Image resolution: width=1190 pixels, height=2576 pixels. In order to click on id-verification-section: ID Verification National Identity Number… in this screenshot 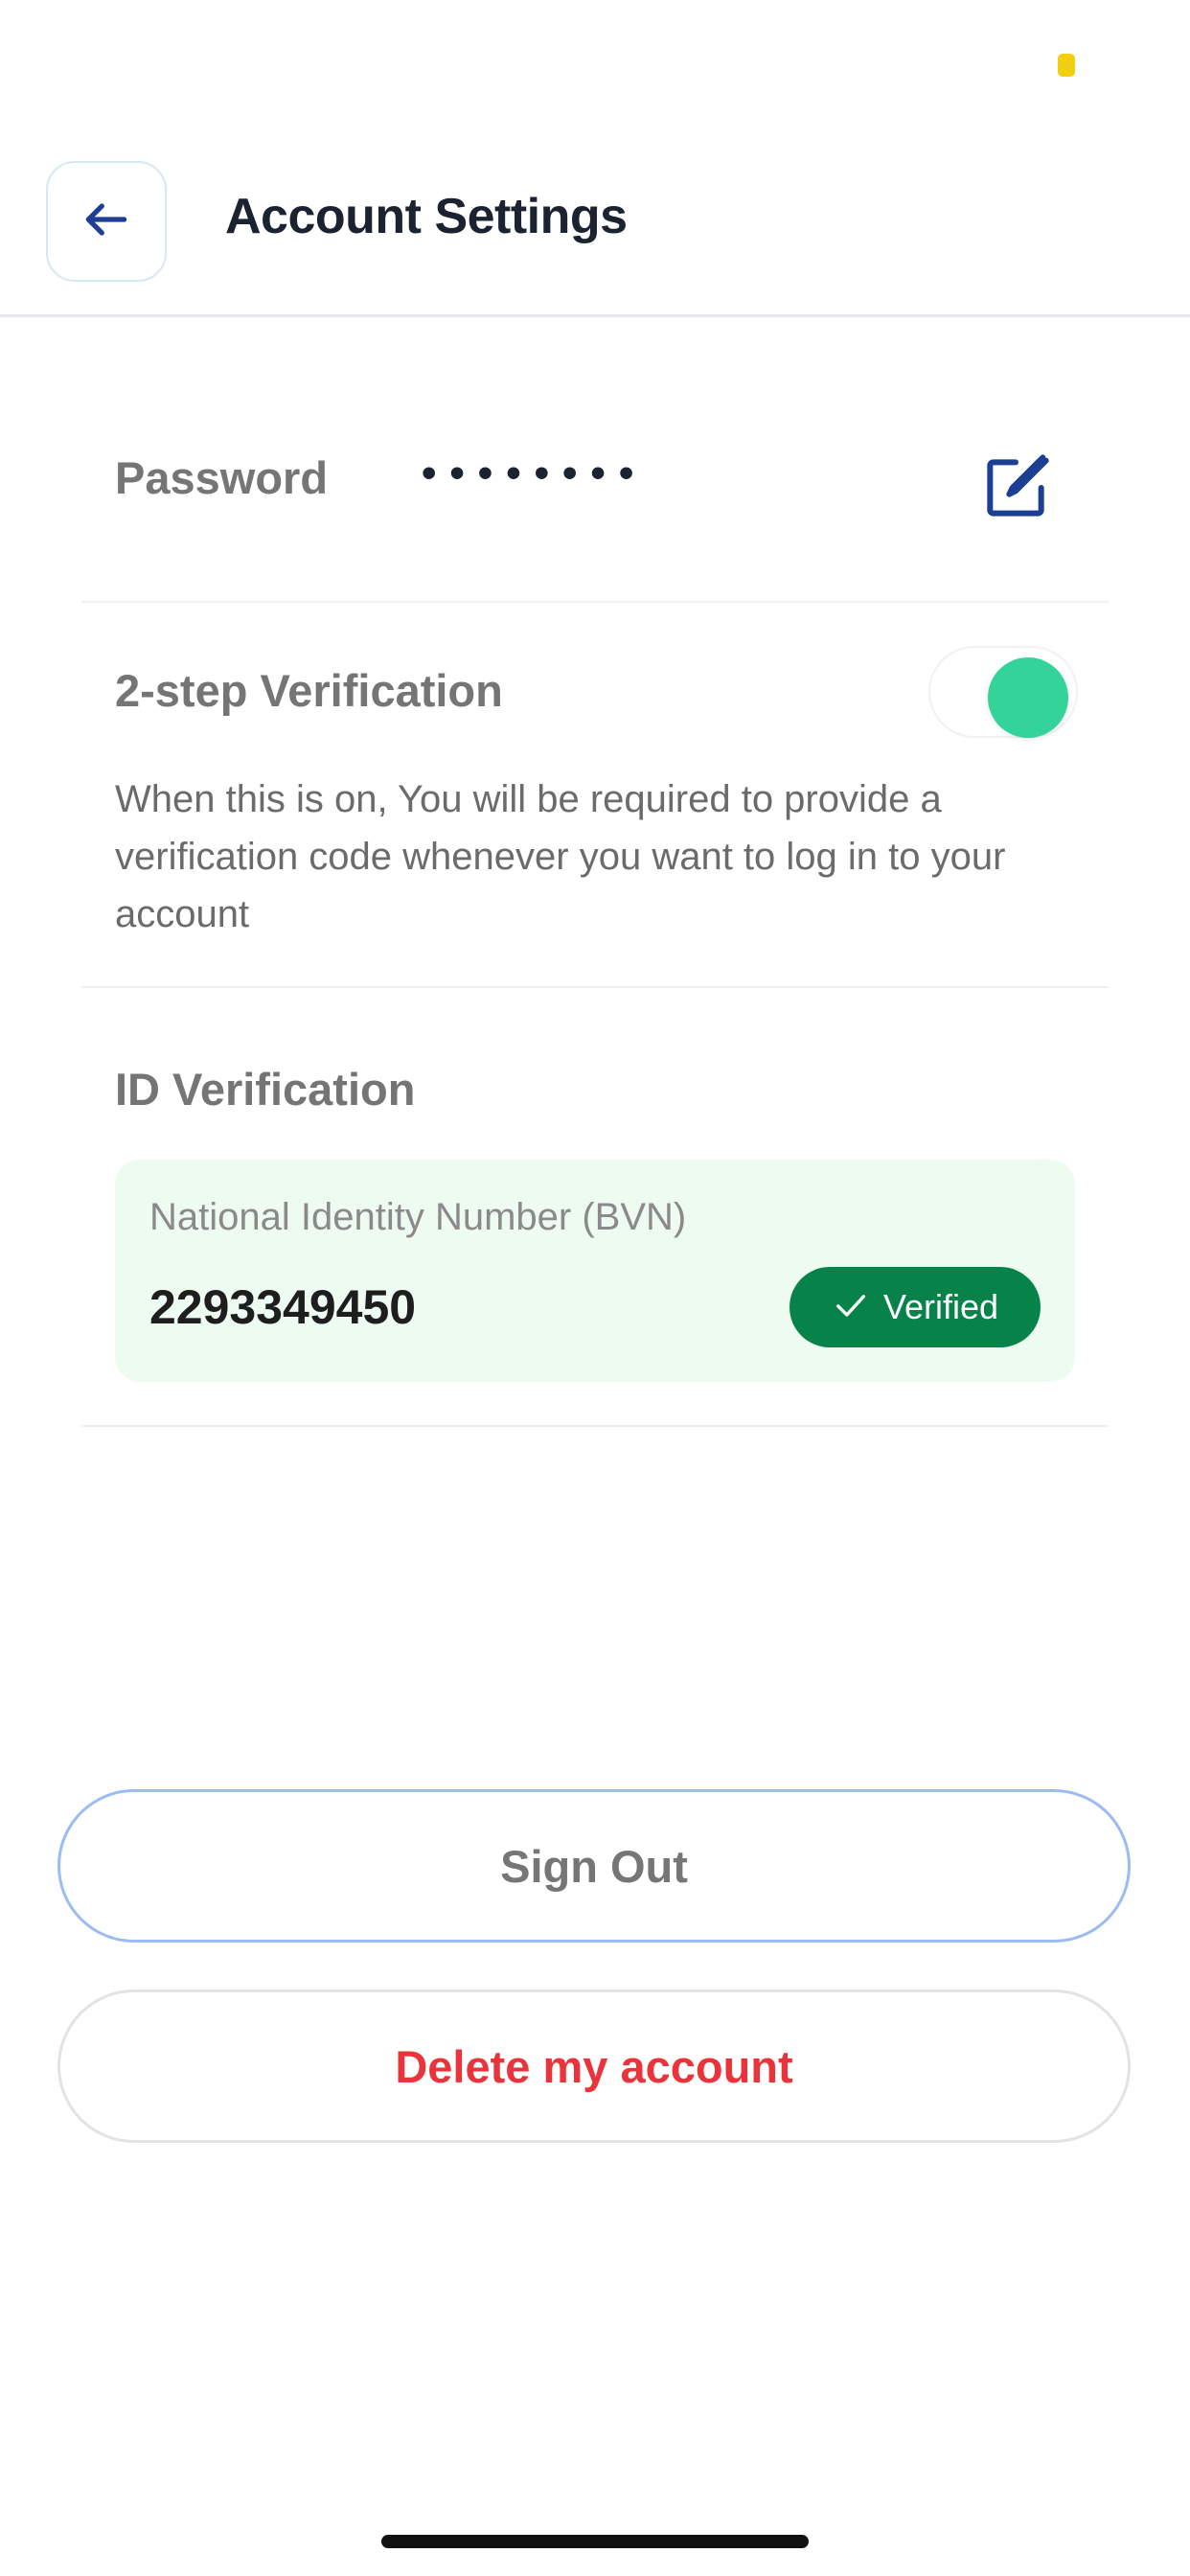, I will do `click(595, 1207)`.